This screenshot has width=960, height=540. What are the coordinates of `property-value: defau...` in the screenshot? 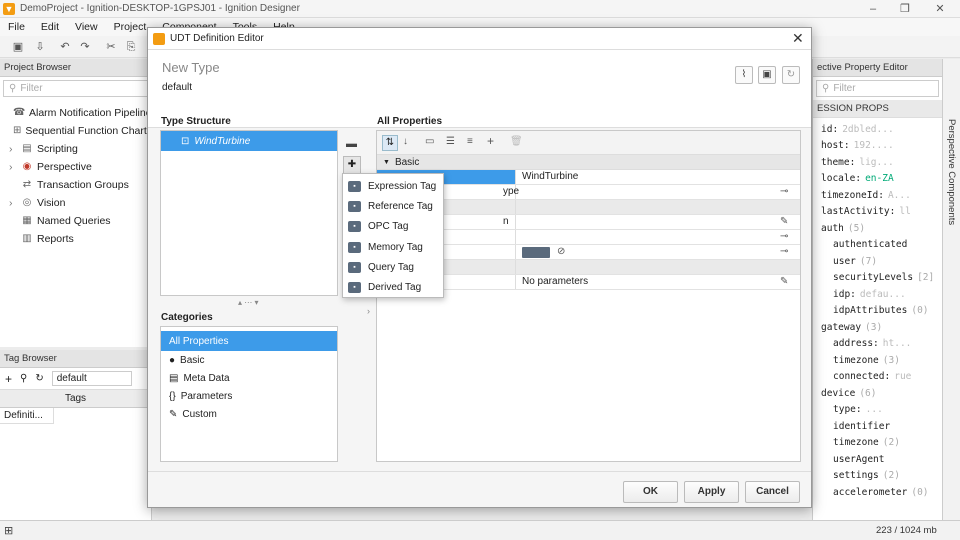 It's located at (883, 294).